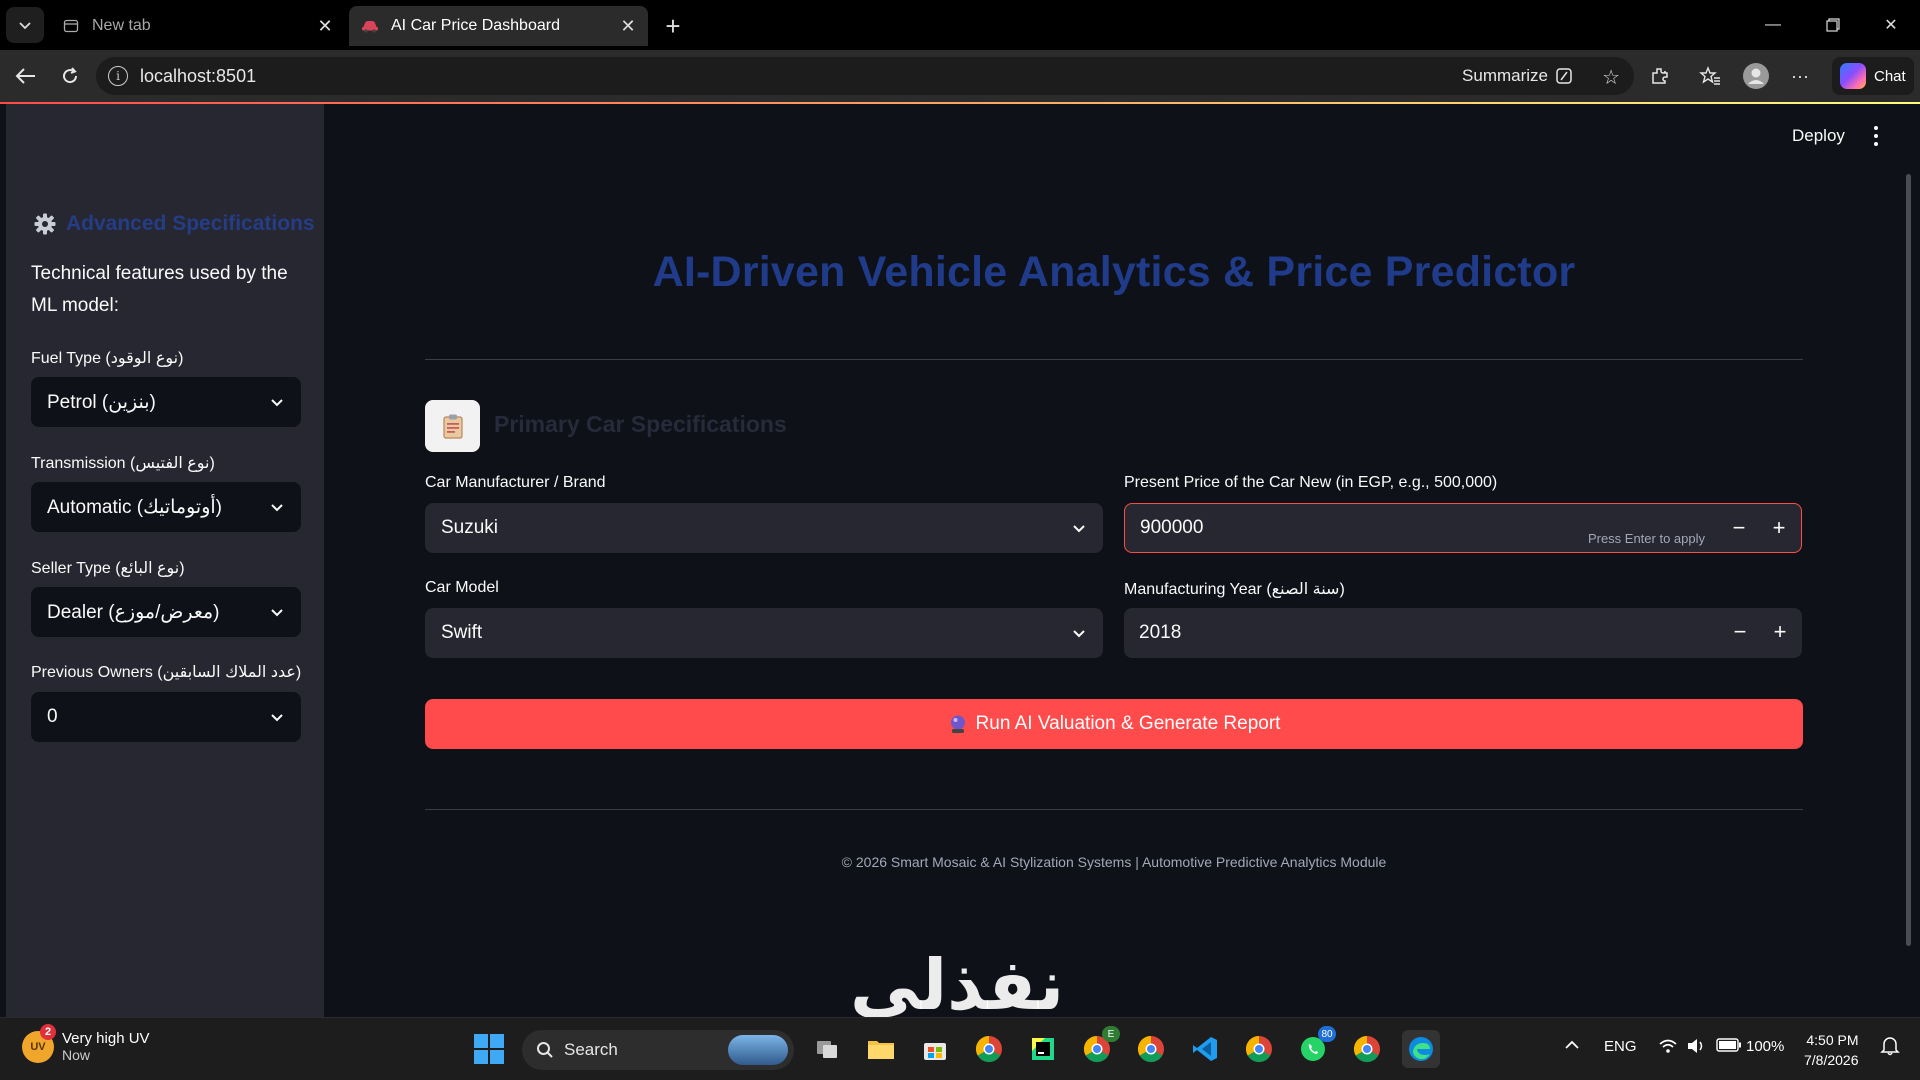 Image resolution: width=1920 pixels, height=1080 pixels. I want to click on main-menu-icon, so click(1876, 136).